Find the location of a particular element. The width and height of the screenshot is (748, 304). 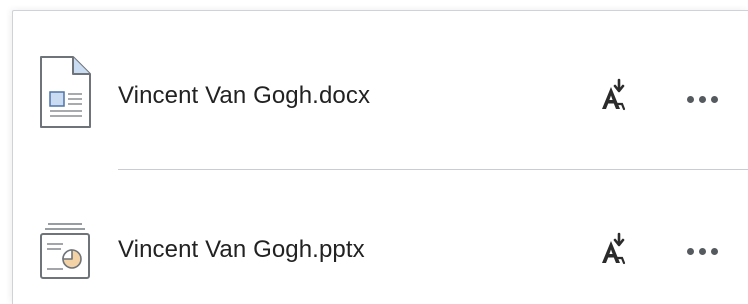

row-divider is located at coordinates (433, 169).